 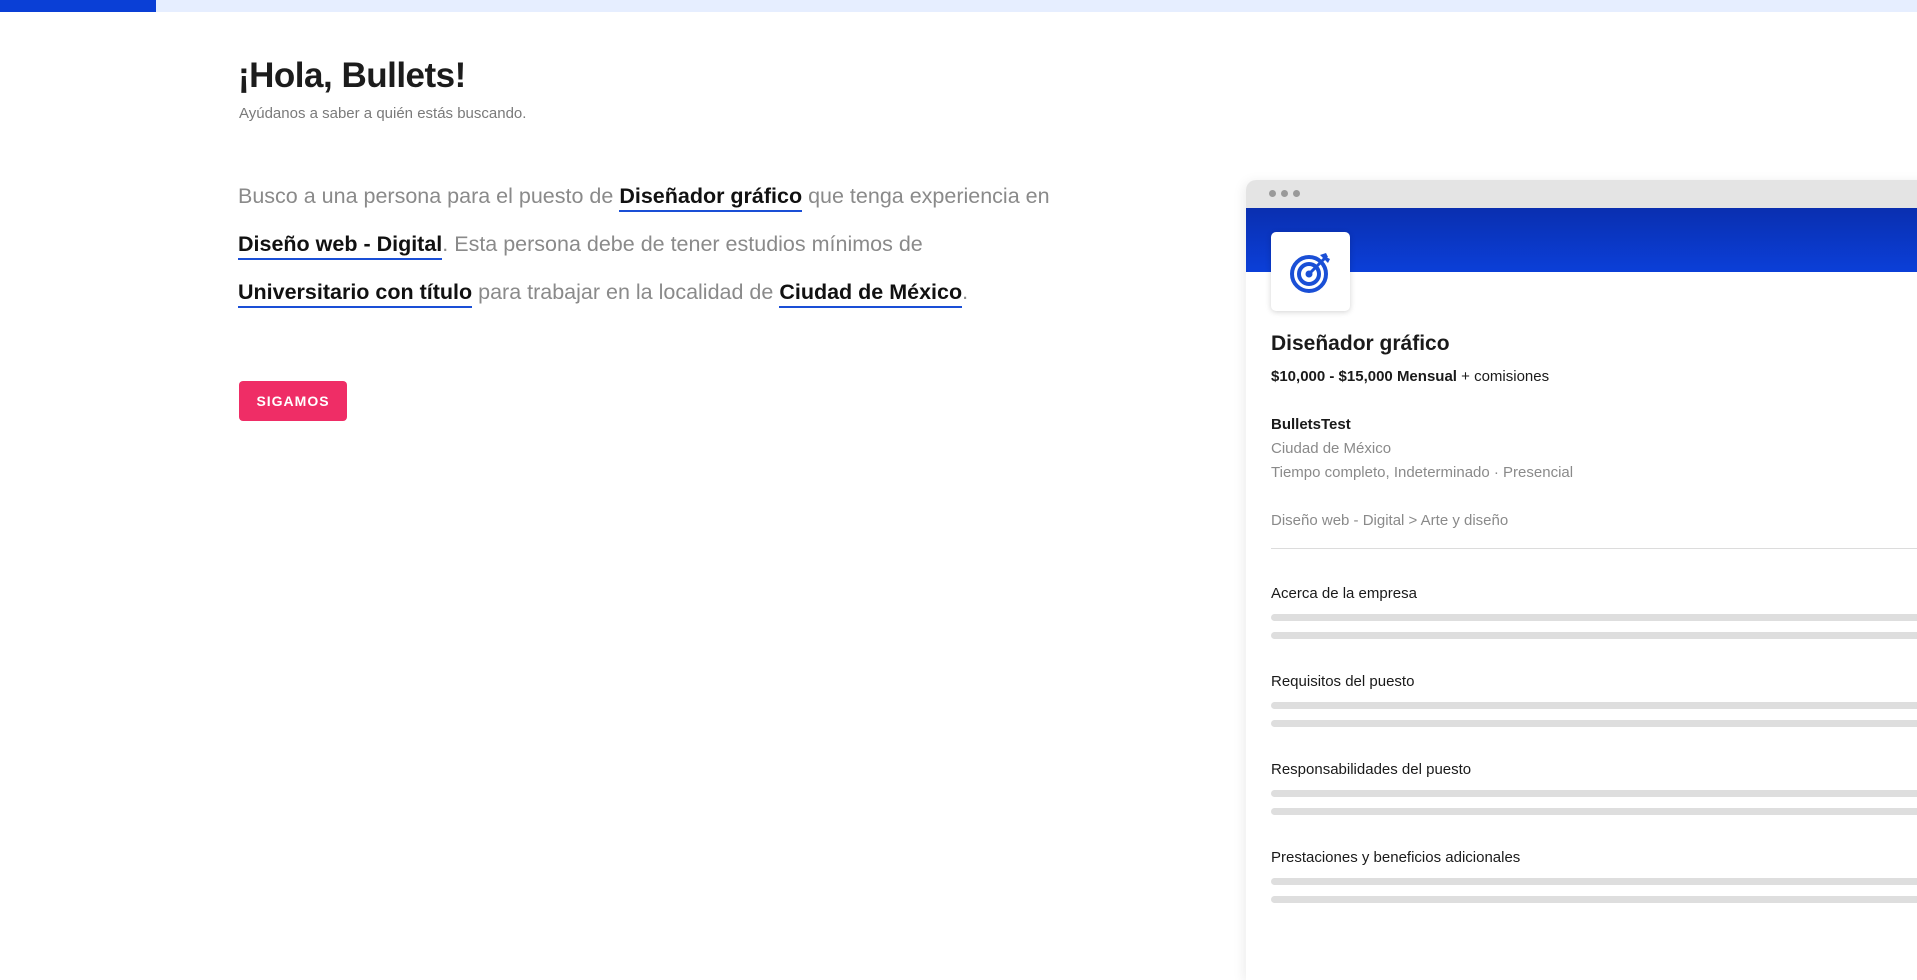 I want to click on preview-section: Acerca de la empresa, so click(x=1594, y=617).